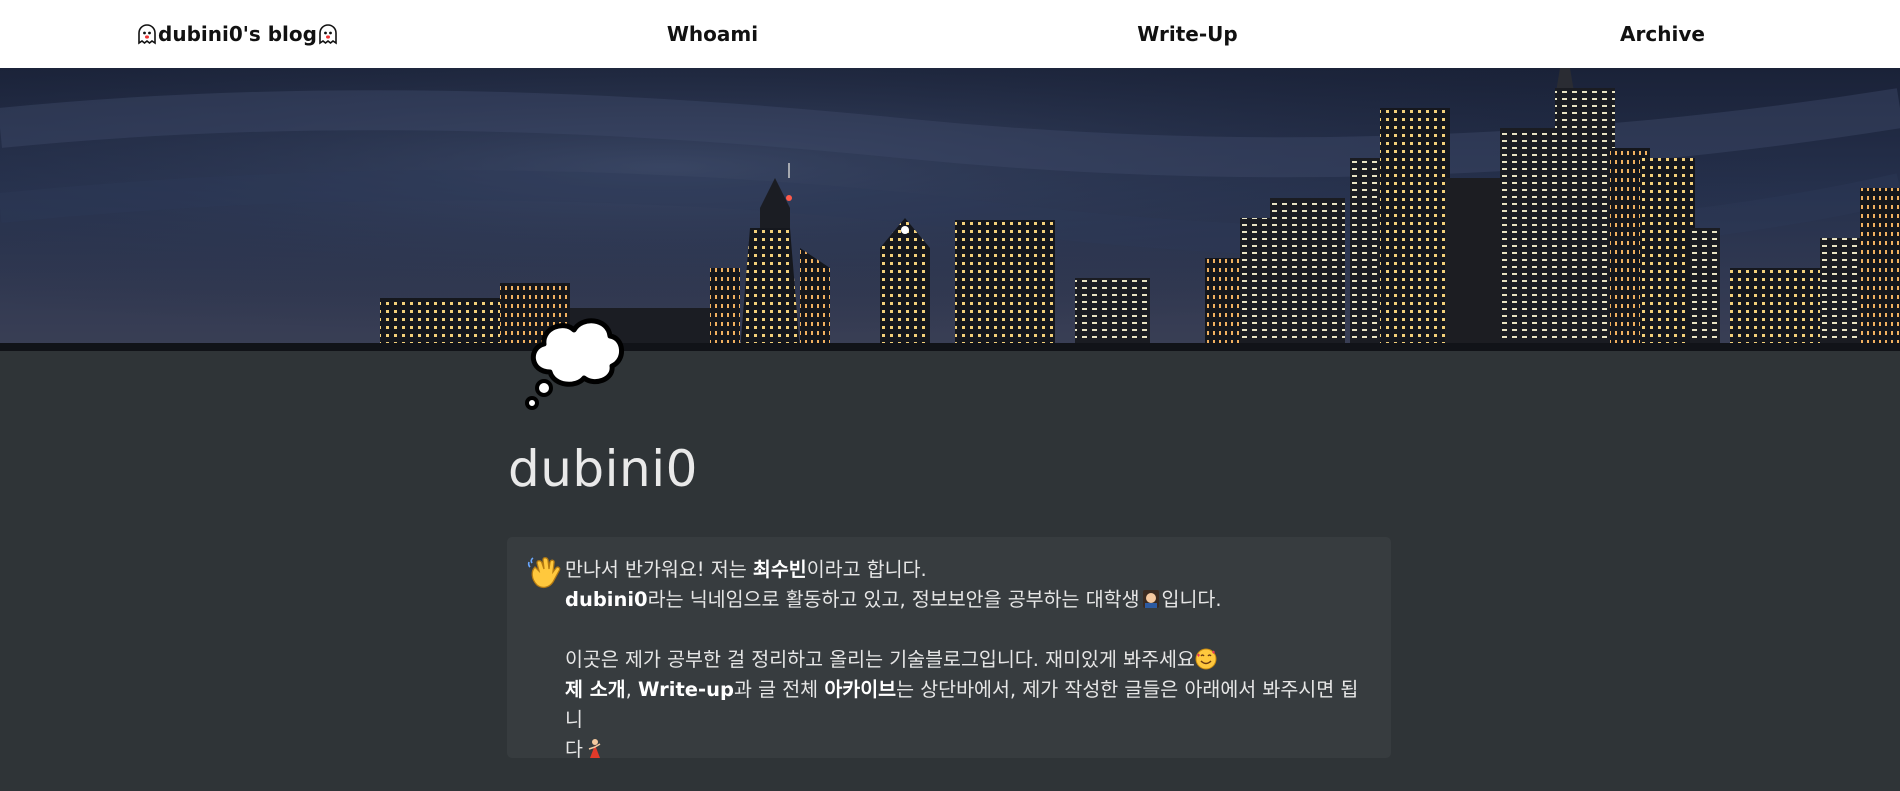 This screenshot has height=791, width=1900. Describe the element at coordinates (866, 569) in the screenshot. I see `text-segment: 이라고 합니다.` at that location.